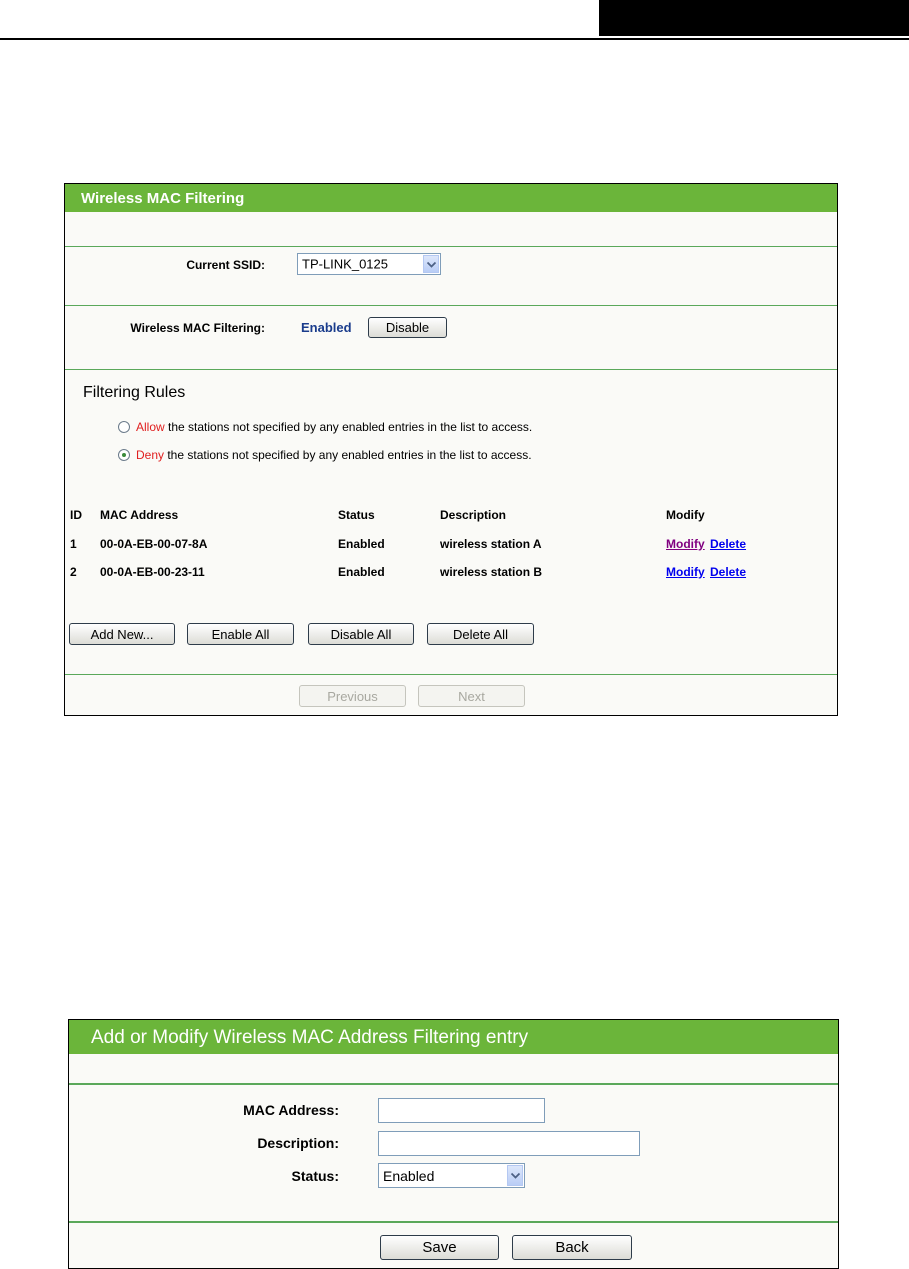  Describe the element at coordinates (473, 515) in the screenshot. I see `table-header-description: Description` at that location.